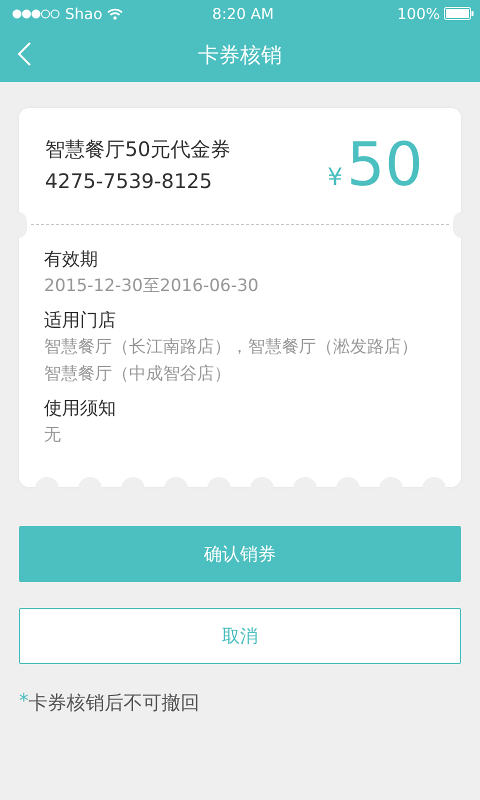 This screenshot has height=800, width=480. Describe the element at coordinates (23, 702) in the screenshot. I see `note-asterisk: *` at that location.